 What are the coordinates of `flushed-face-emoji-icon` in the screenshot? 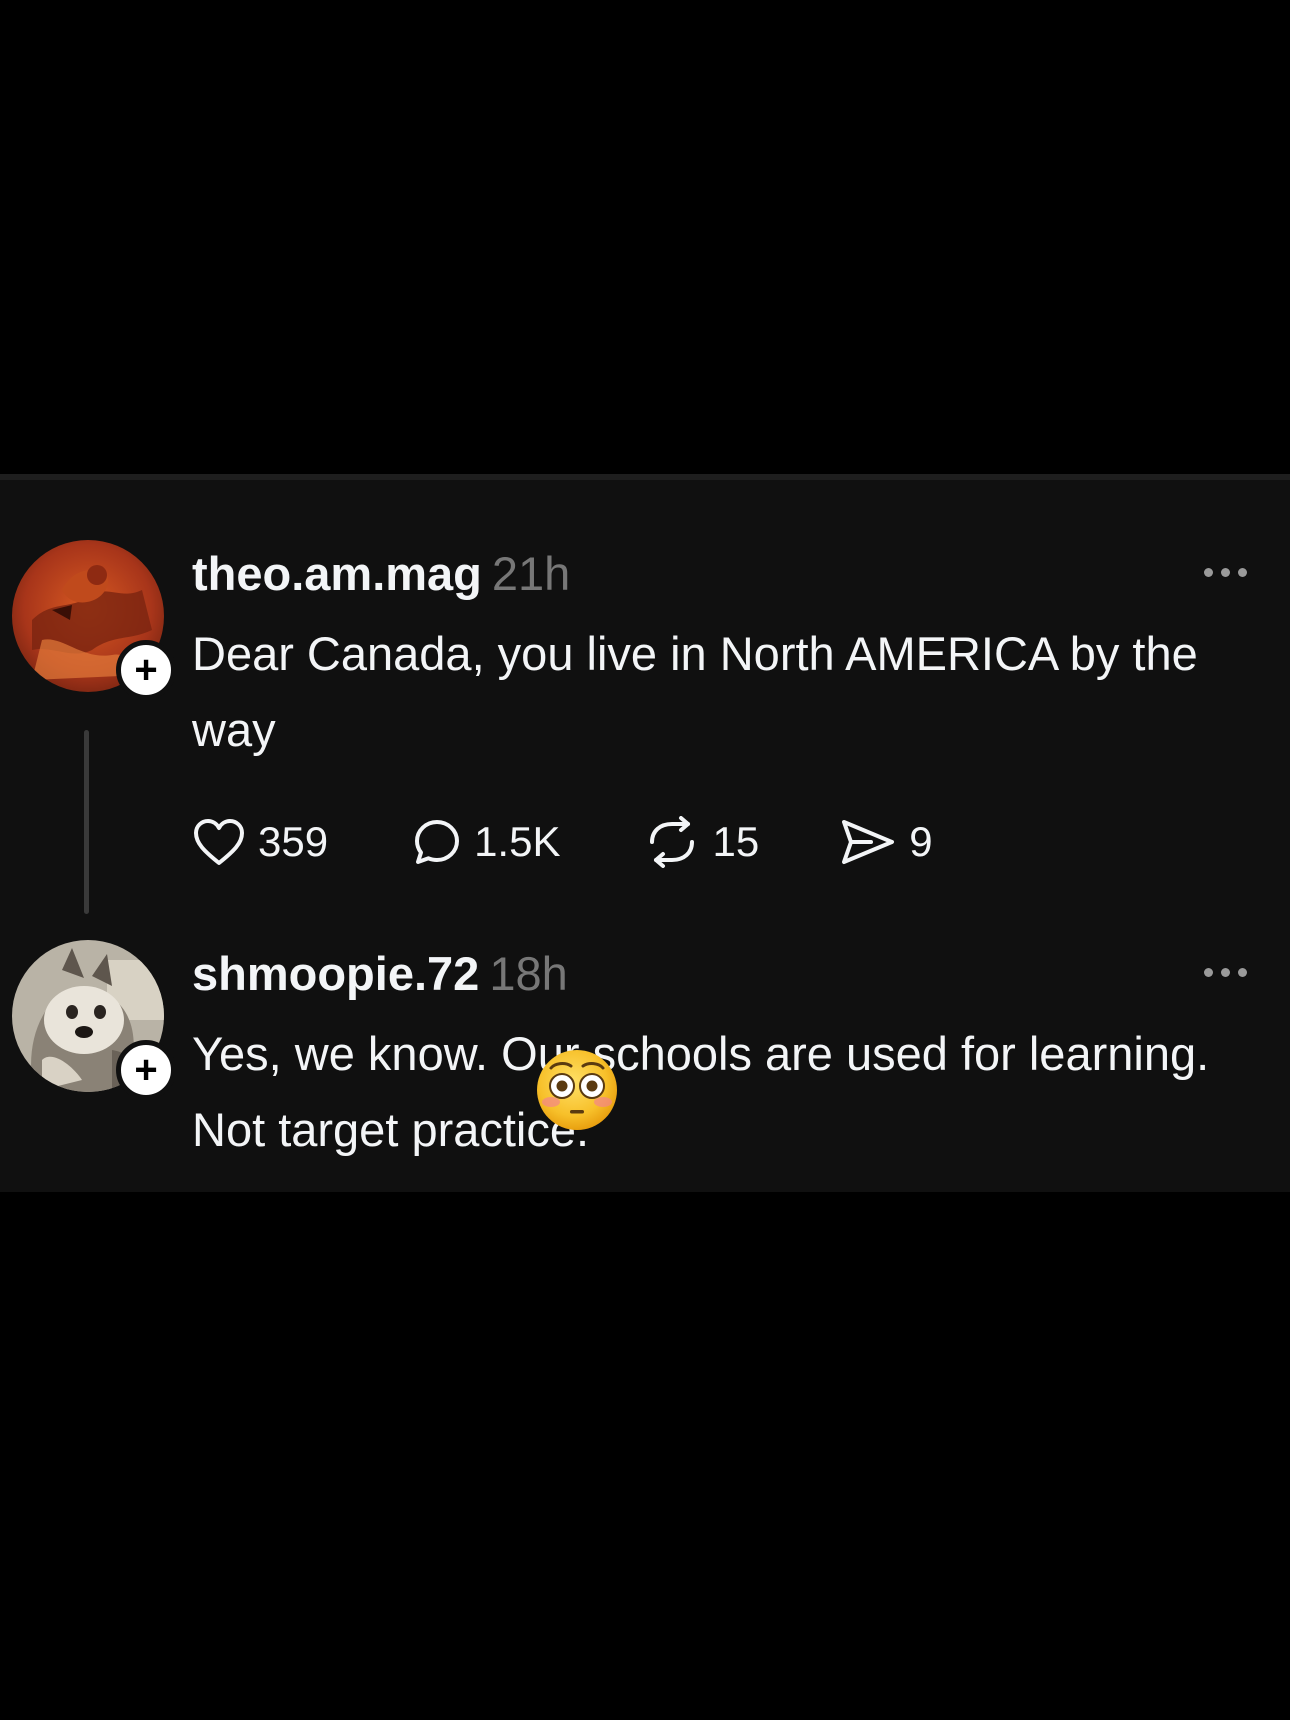 It's located at (577, 1090).